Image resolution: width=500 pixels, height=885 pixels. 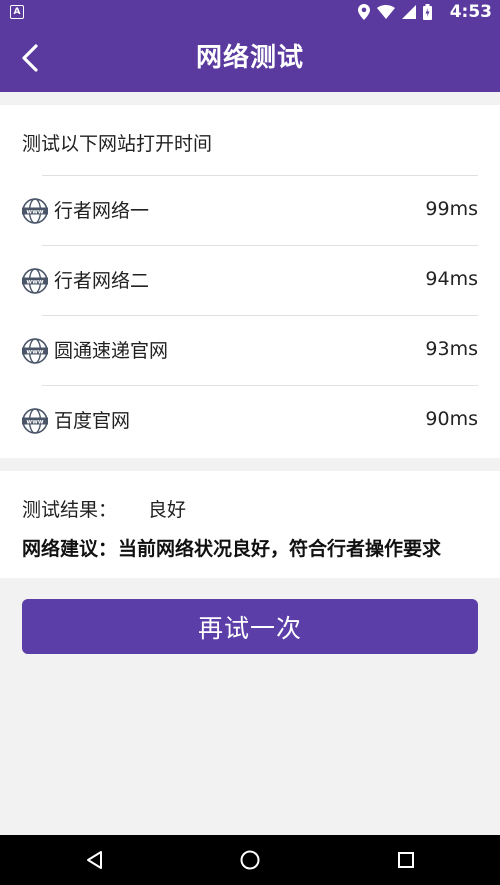 I want to click on site-row-4: www 百度官网 90ms, so click(x=250, y=421).